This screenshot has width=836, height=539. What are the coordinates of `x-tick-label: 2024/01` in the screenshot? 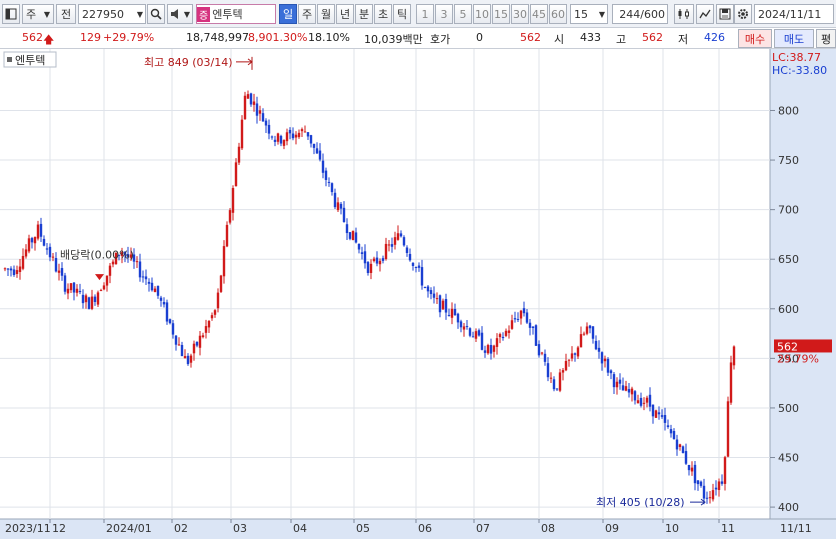 It's located at (129, 528).